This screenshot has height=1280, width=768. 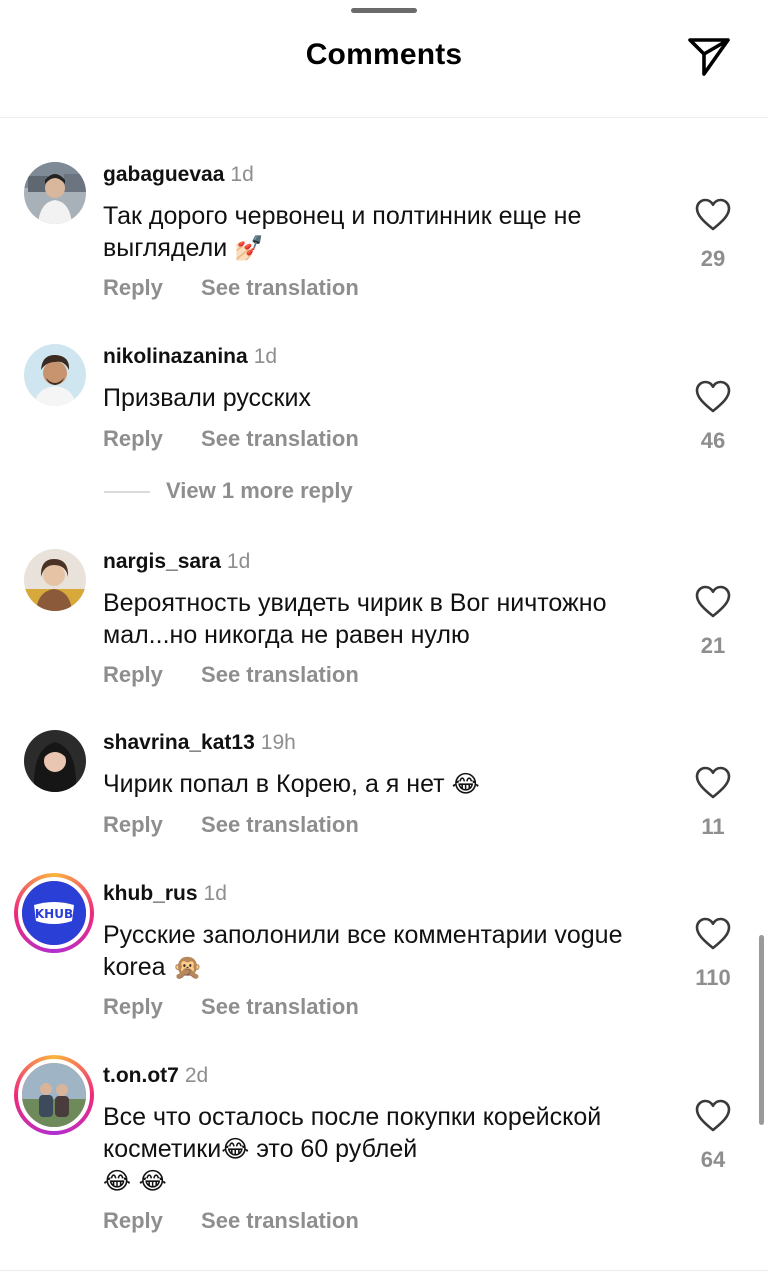 What do you see at coordinates (249, 248) in the screenshot?
I see `nail-polish-emoji: 💅🏻` at bounding box center [249, 248].